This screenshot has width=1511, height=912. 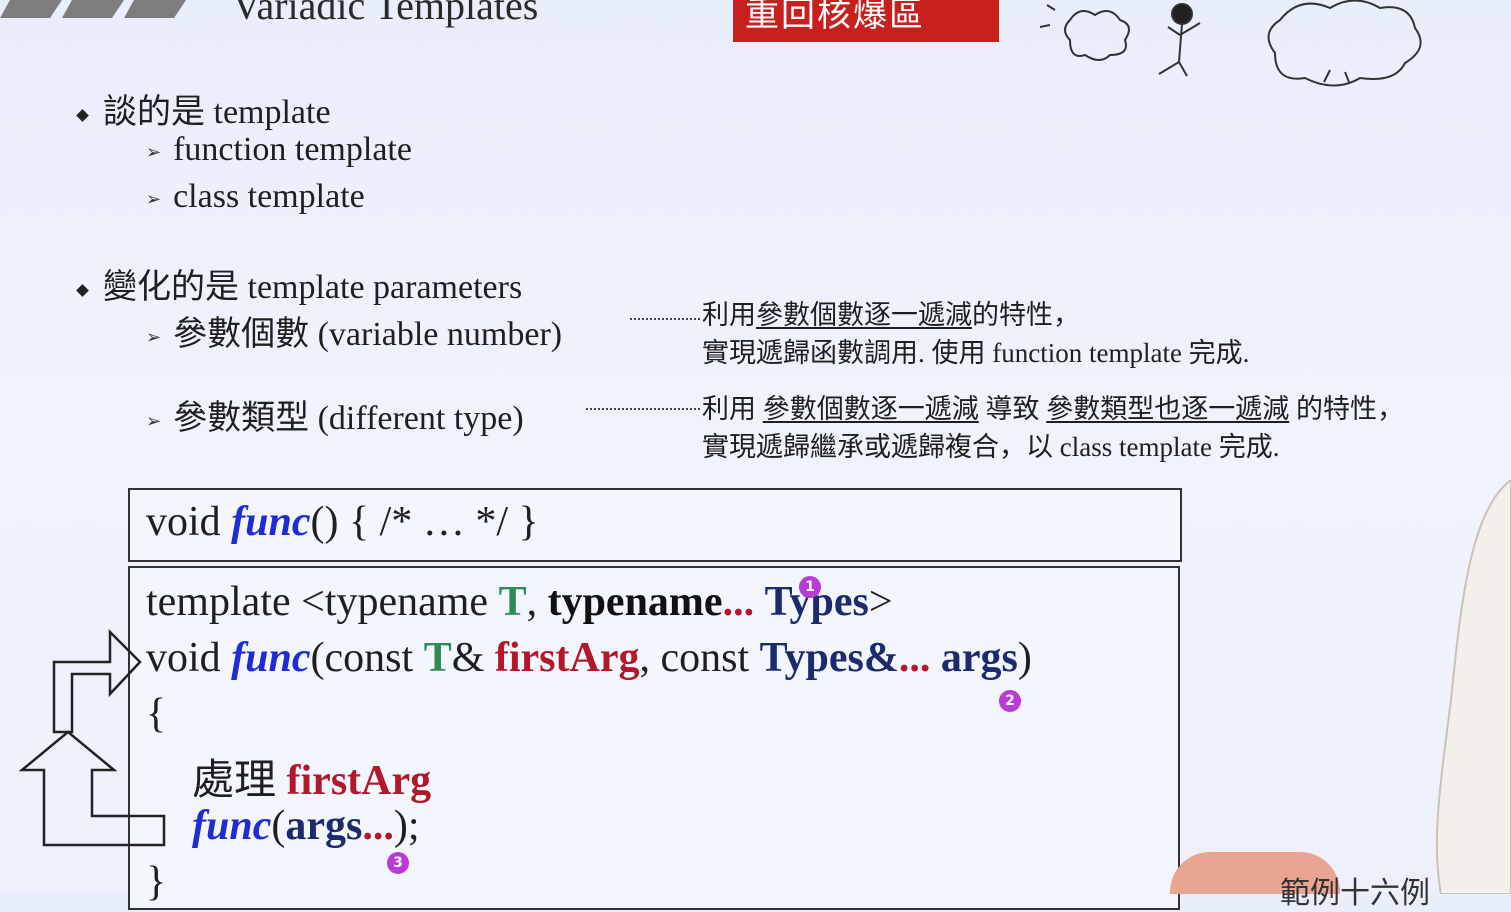 I want to click on code-box-base-case: void func() { /* … */ }, so click(x=655, y=525).